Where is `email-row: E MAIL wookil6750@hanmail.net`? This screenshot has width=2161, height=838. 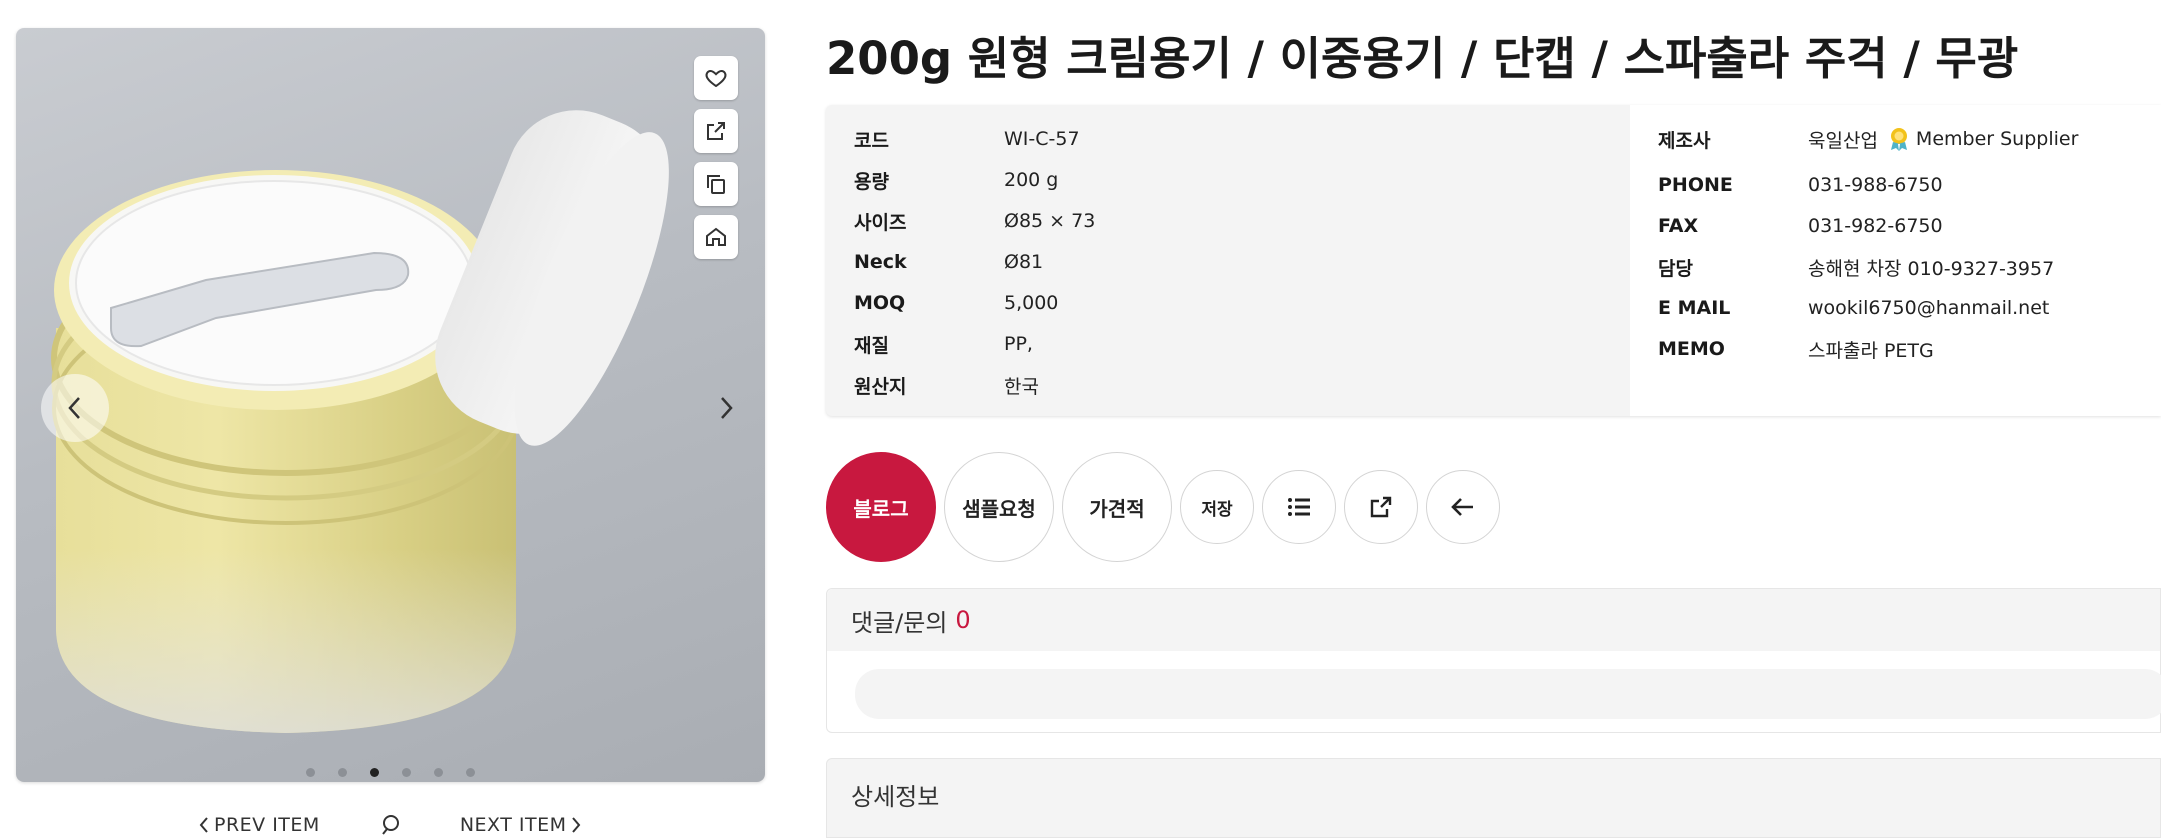
email-row: E MAIL wookil6750@hanmail.net is located at coordinates (1853, 308).